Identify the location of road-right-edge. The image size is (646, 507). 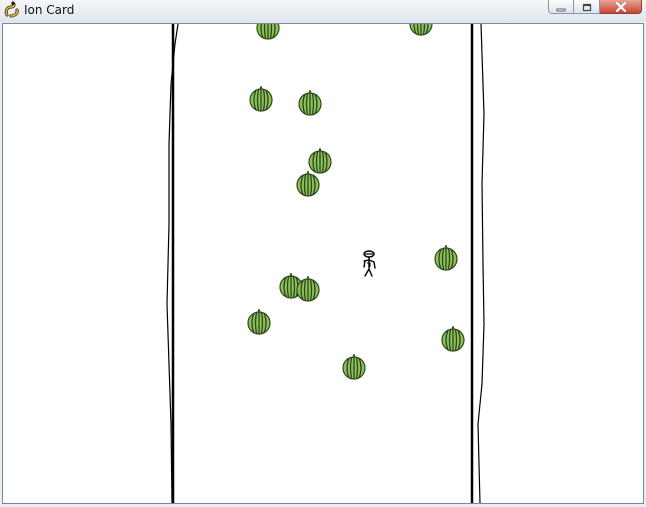
(481, 263).